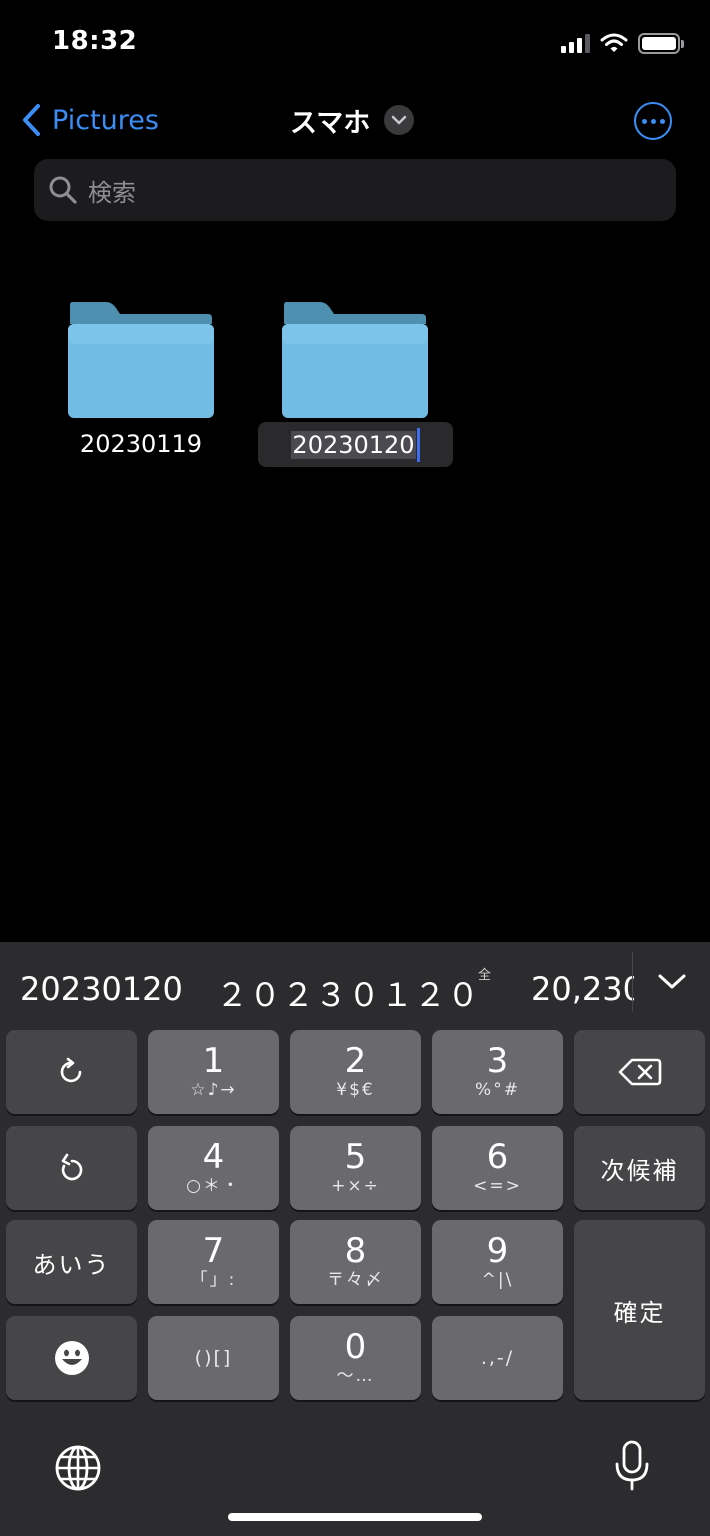  What do you see at coordinates (213, 1157) in the screenshot?
I see `key-digit: 4` at bounding box center [213, 1157].